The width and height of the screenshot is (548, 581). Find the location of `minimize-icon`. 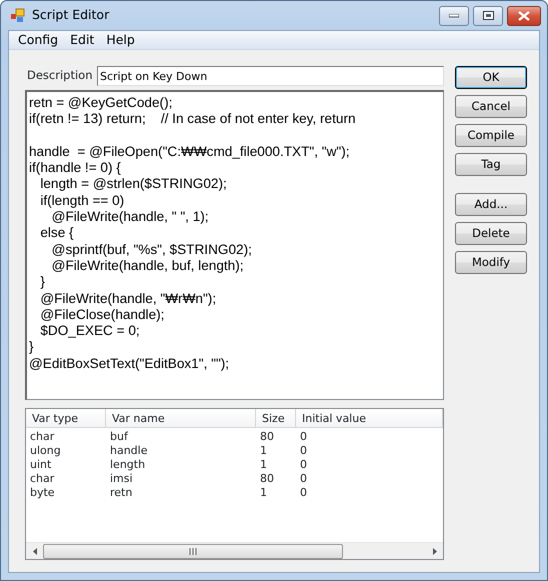

minimize-icon is located at coordinates (454, 16).